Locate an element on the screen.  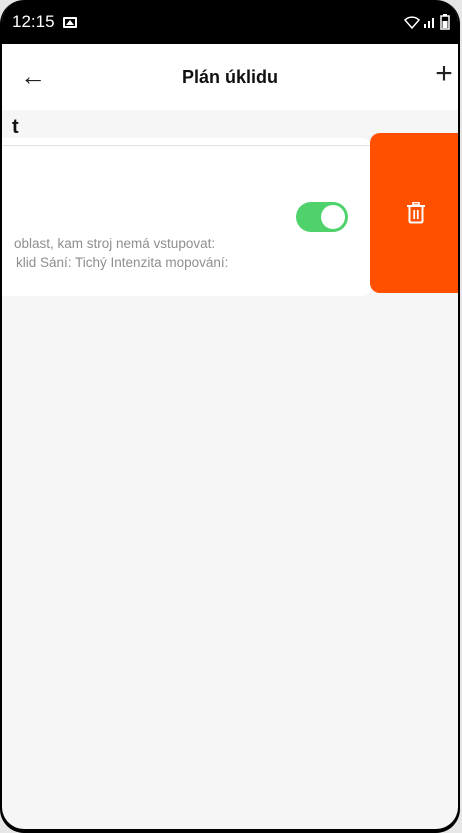
delete-plan-button is located at coordinates (414, 213).